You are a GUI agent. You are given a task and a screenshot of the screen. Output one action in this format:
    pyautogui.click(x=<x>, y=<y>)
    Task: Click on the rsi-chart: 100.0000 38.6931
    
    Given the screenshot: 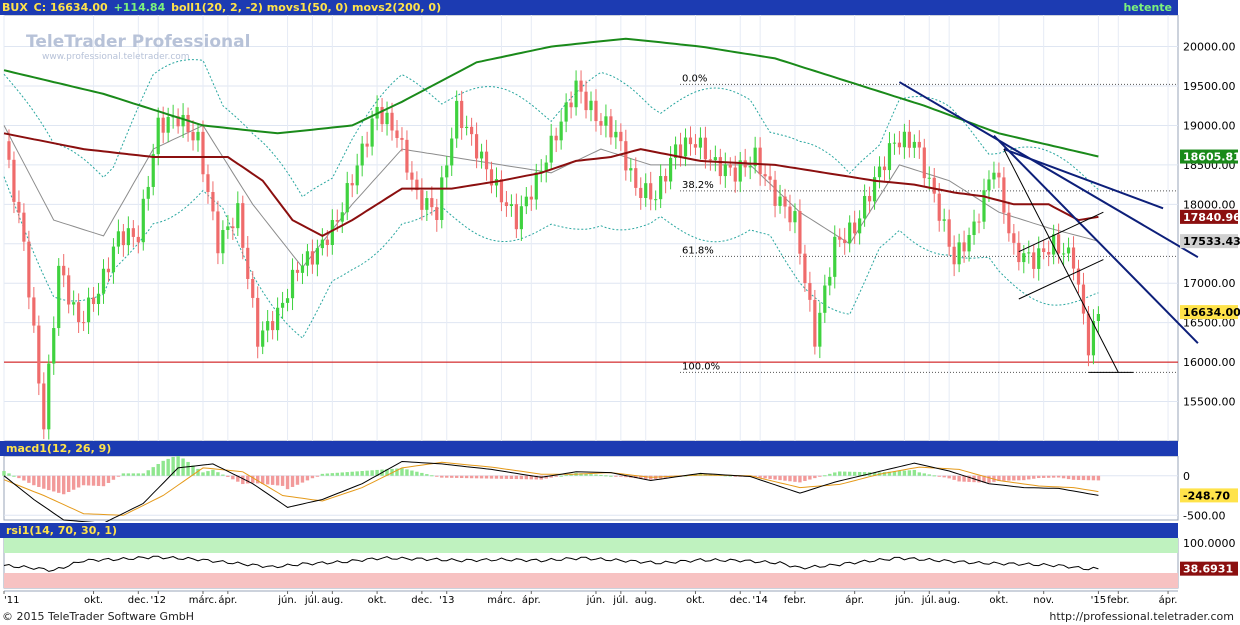 What is the action you would take?
    pyautogui.click(x=620, y=563)
    